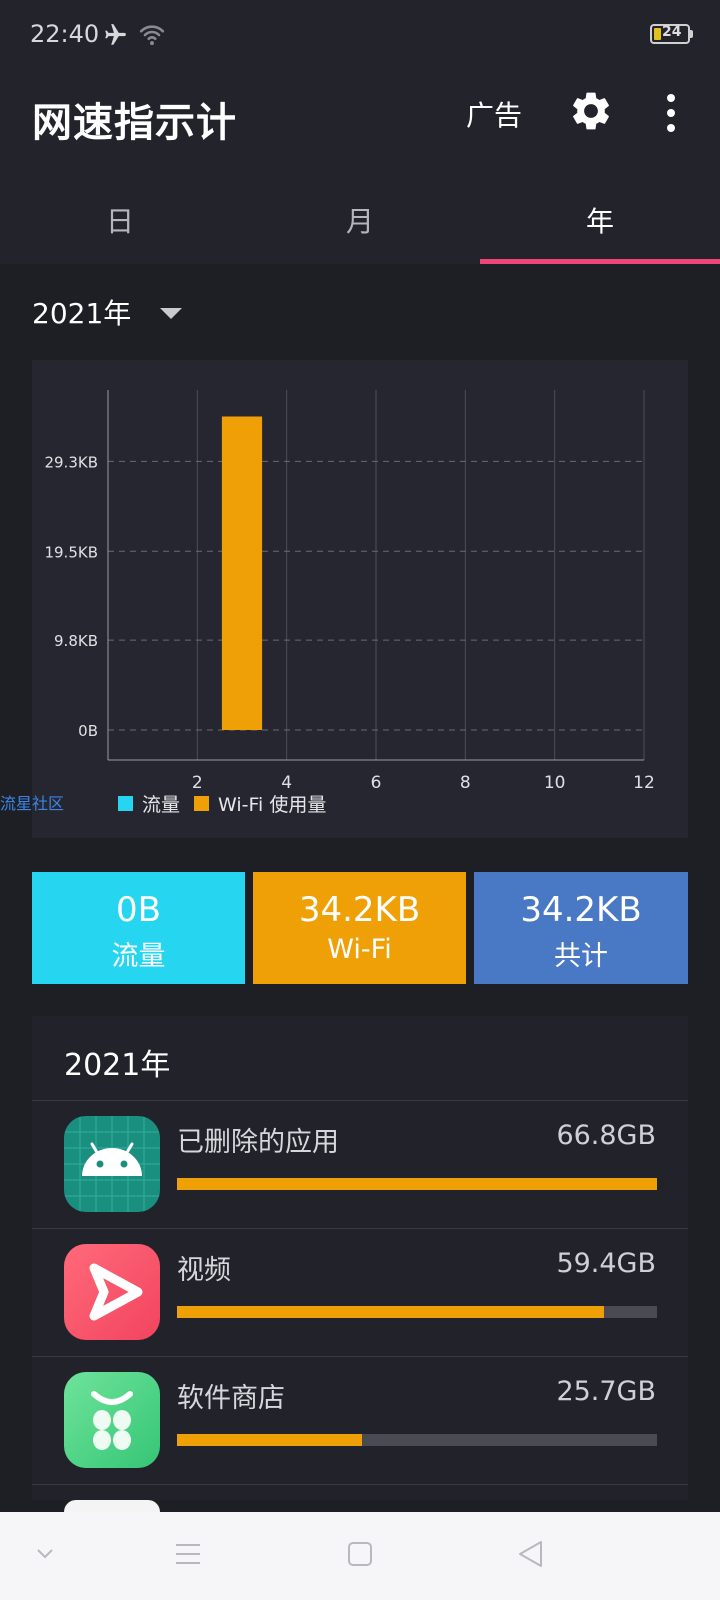  Describe the element at coordinates (272, 805) in the screenshot. I see `legend-label: Wi-Fi 使用量` at that location.